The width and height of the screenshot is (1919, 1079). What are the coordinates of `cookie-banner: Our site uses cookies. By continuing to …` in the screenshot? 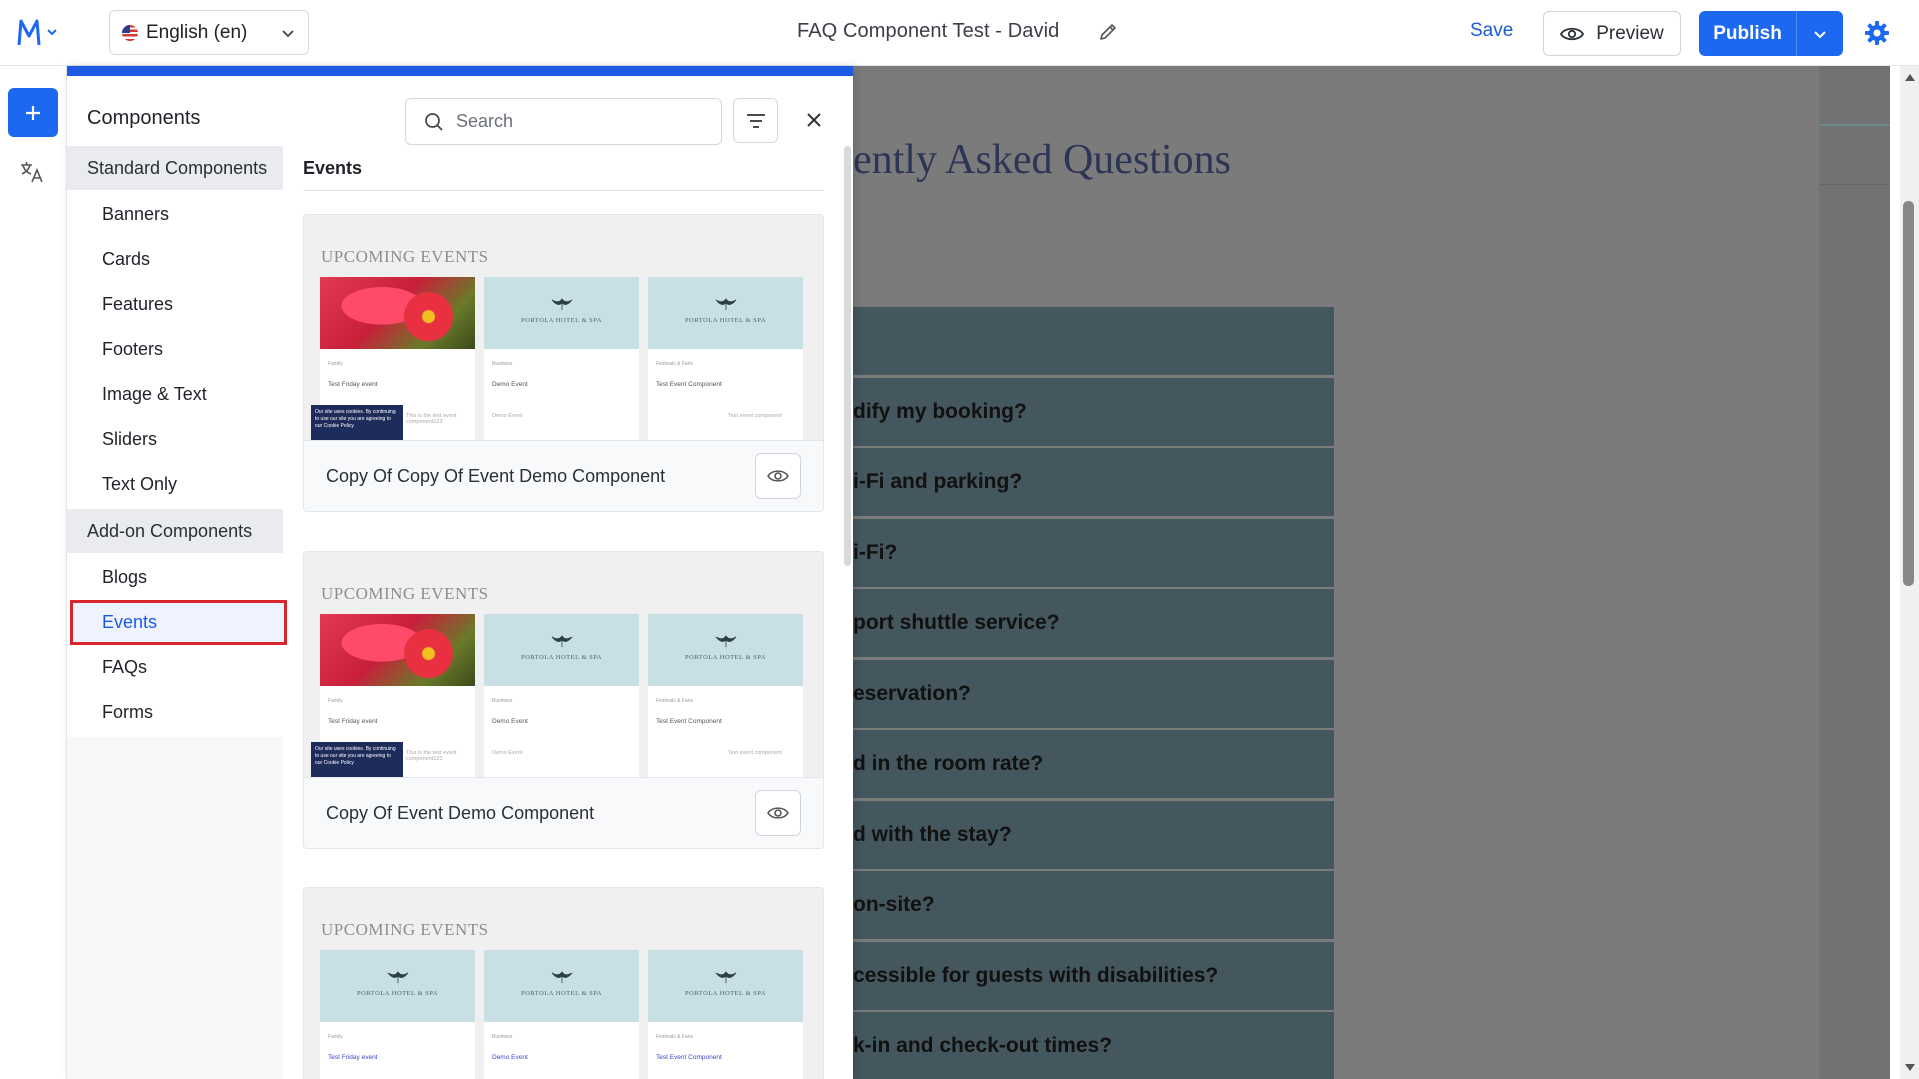 It's located at (357, 422).